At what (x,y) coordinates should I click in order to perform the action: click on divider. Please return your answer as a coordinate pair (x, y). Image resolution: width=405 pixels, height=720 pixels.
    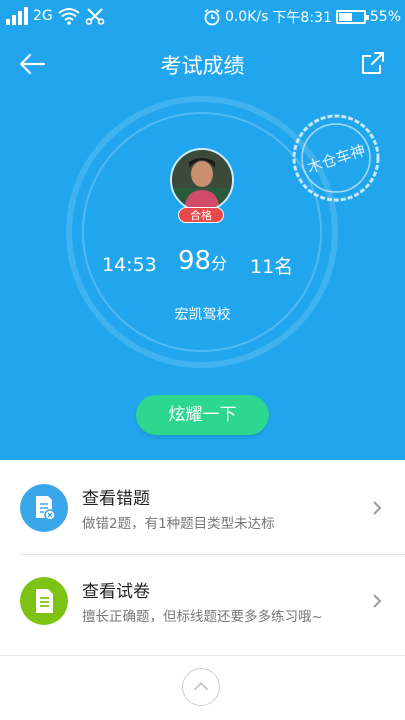
    Looking at the image, I should click on (202, 655).